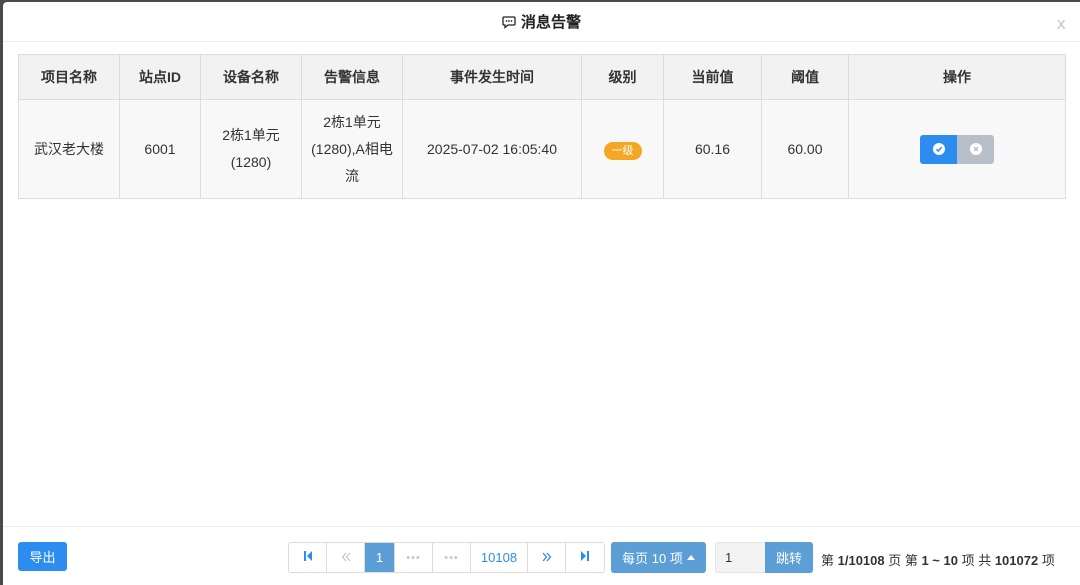 The width and height of the screenshot is (1080, 585). What do you see at coordinates (492, 149) in the screenshot?
I see `cell-time: 2025-07-02 16:05:40` at bounding box center [492, 149].